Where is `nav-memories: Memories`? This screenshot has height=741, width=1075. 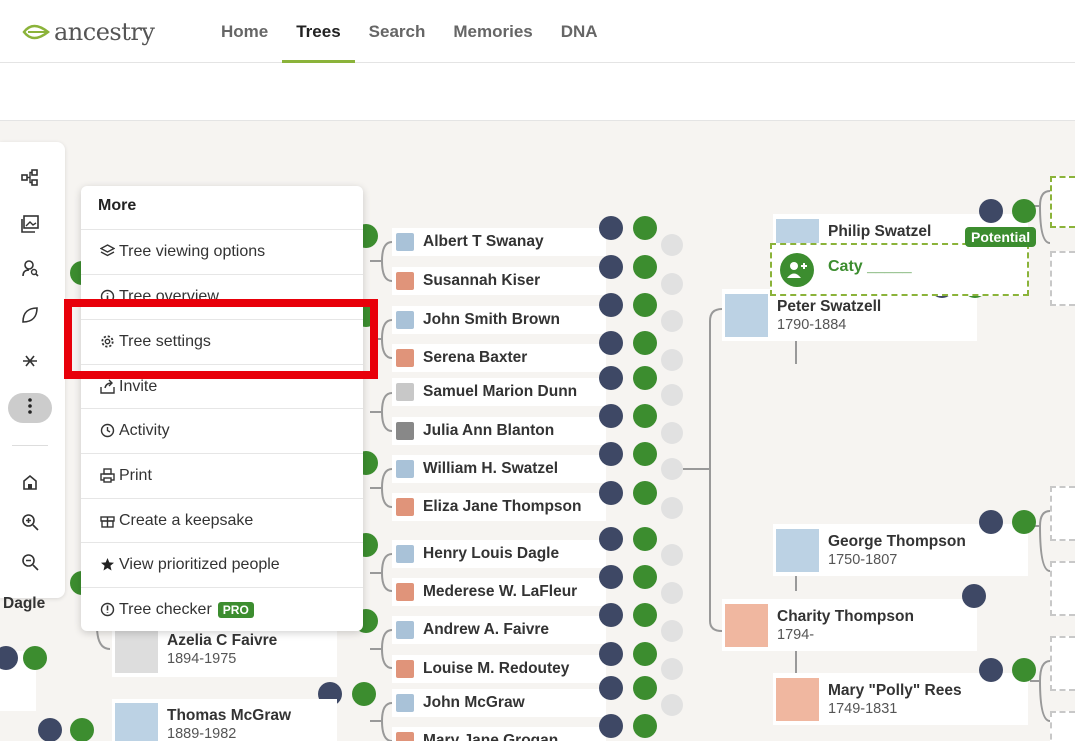
nav-memories: Memories is located at coordinates (492, 31).